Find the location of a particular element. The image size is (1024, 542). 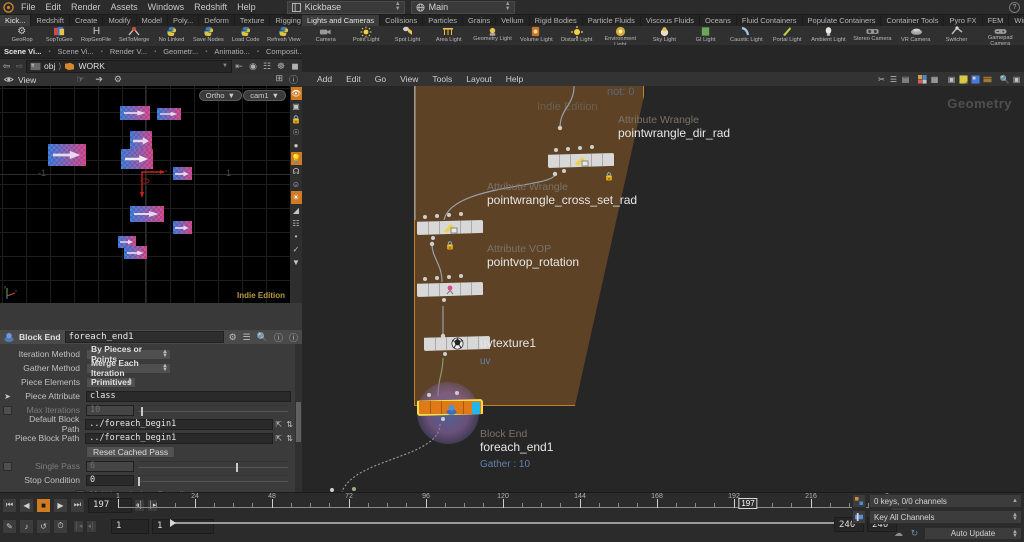

shelf-tab-oceans: Oceans is located at coordinates (718, 20).